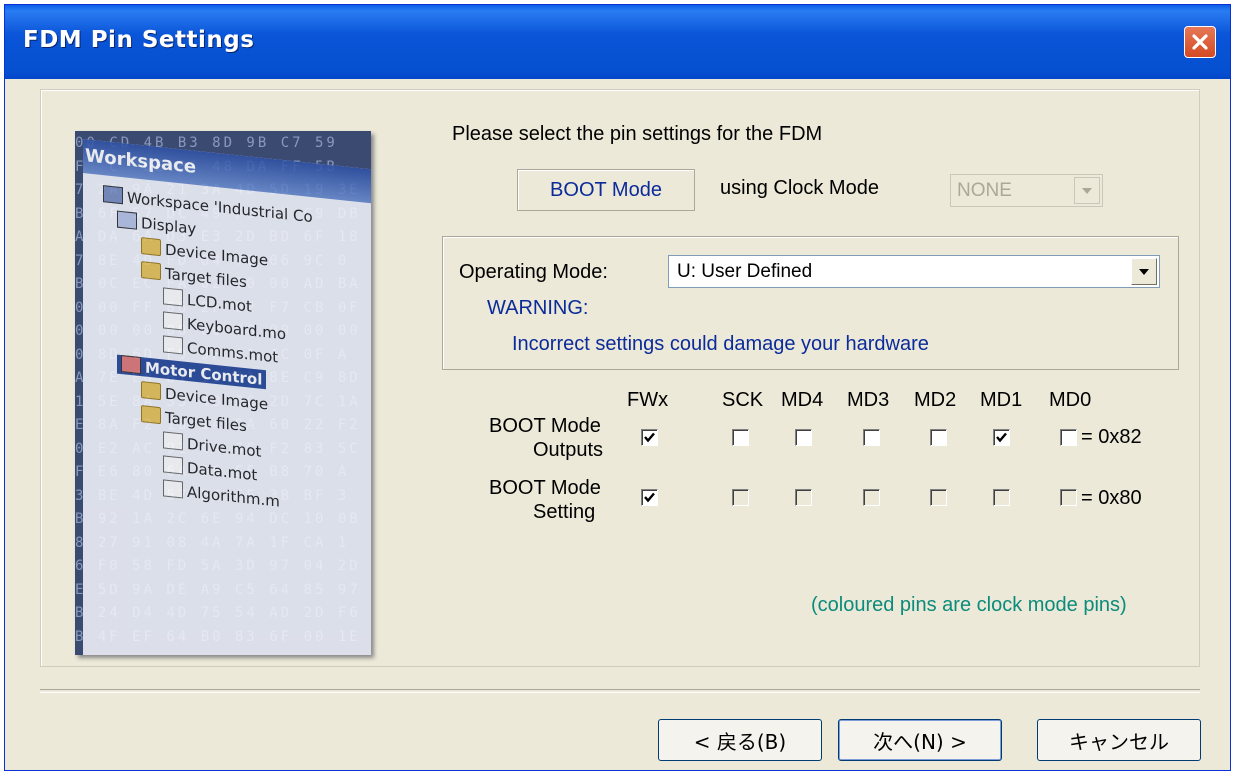  I want to click on close-icon, so click(1200, 42).